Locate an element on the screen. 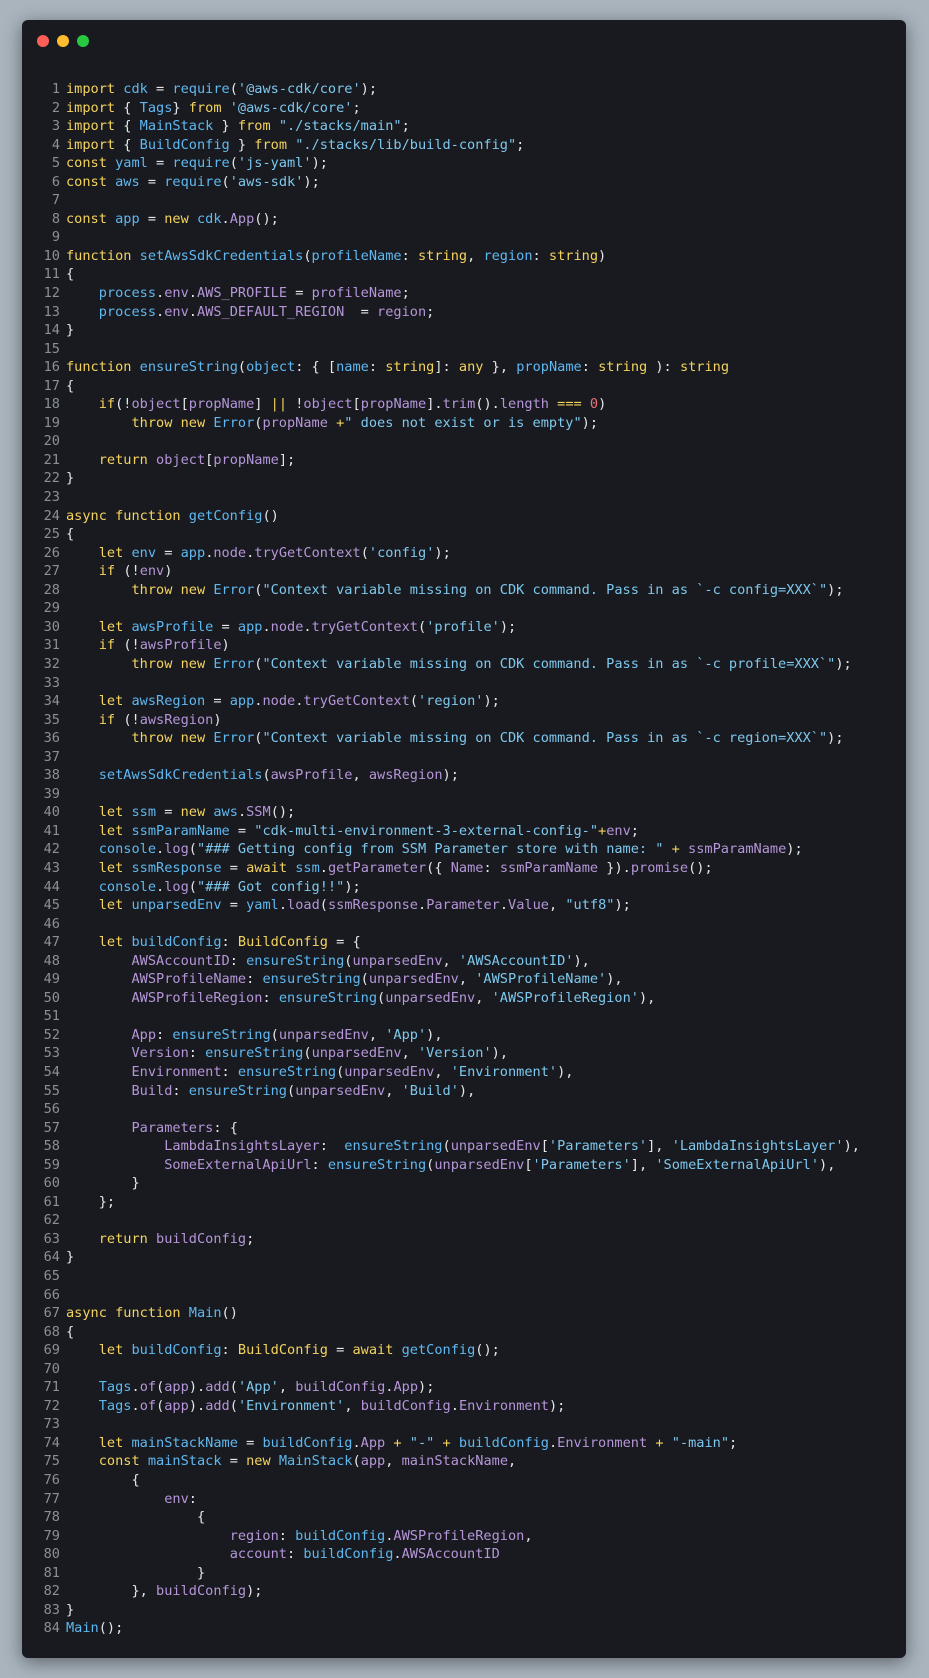 The width and height of the screenshot is (929, 1678). line-number: 3 is located at coordinates (55, 126).